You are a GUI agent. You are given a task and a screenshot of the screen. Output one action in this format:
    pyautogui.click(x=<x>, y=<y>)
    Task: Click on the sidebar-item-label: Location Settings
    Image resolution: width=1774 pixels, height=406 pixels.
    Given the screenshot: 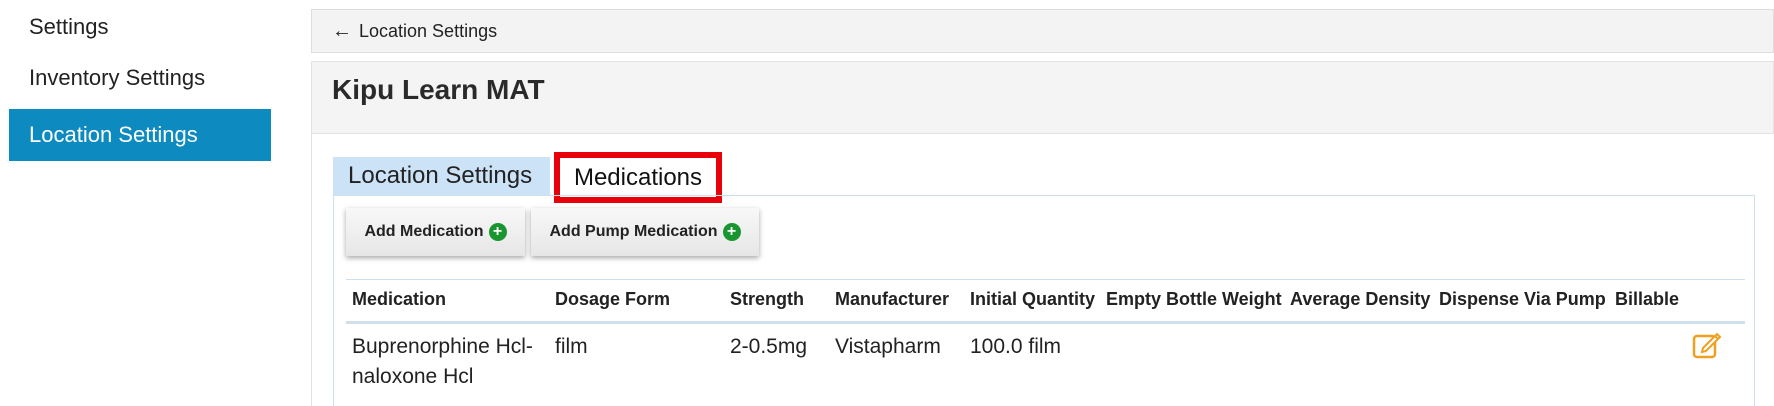 What is the action you would take?
    pyautogui.click(x=113, y=134)
    